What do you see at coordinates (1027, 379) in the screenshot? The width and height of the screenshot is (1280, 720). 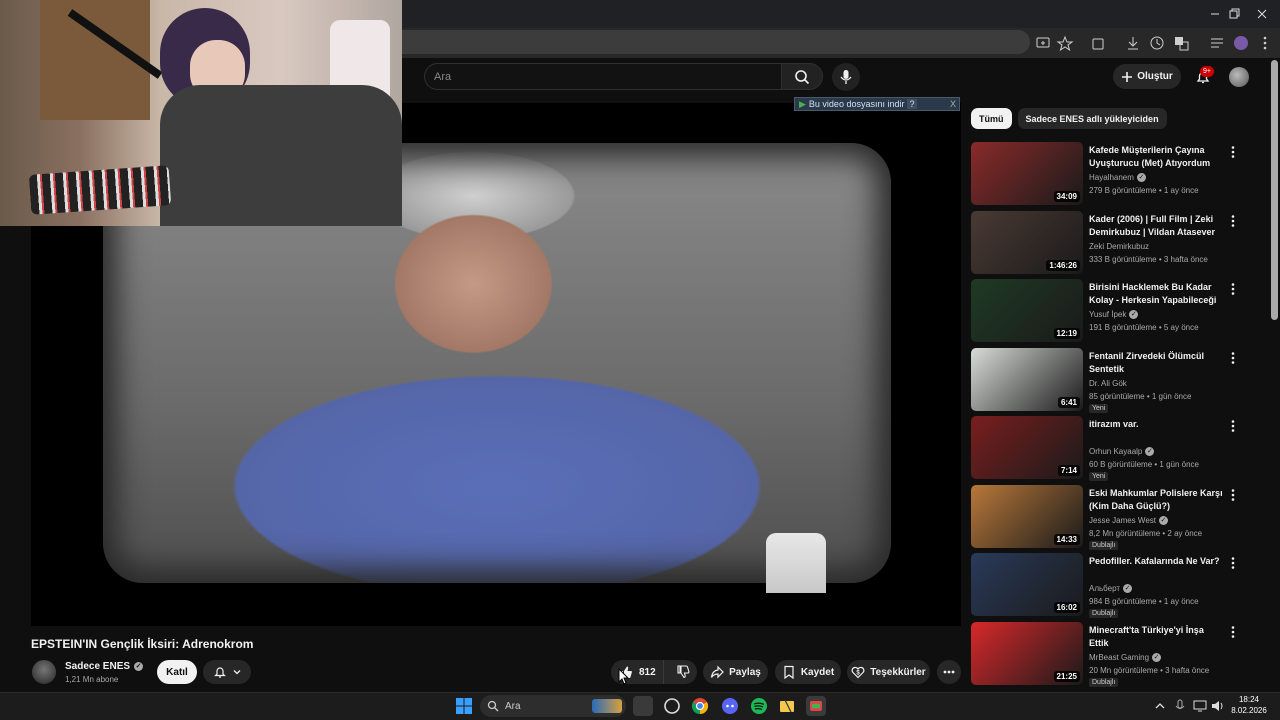 I see `video-thumbnail: 6:41` at bounding box center [1027, 379].